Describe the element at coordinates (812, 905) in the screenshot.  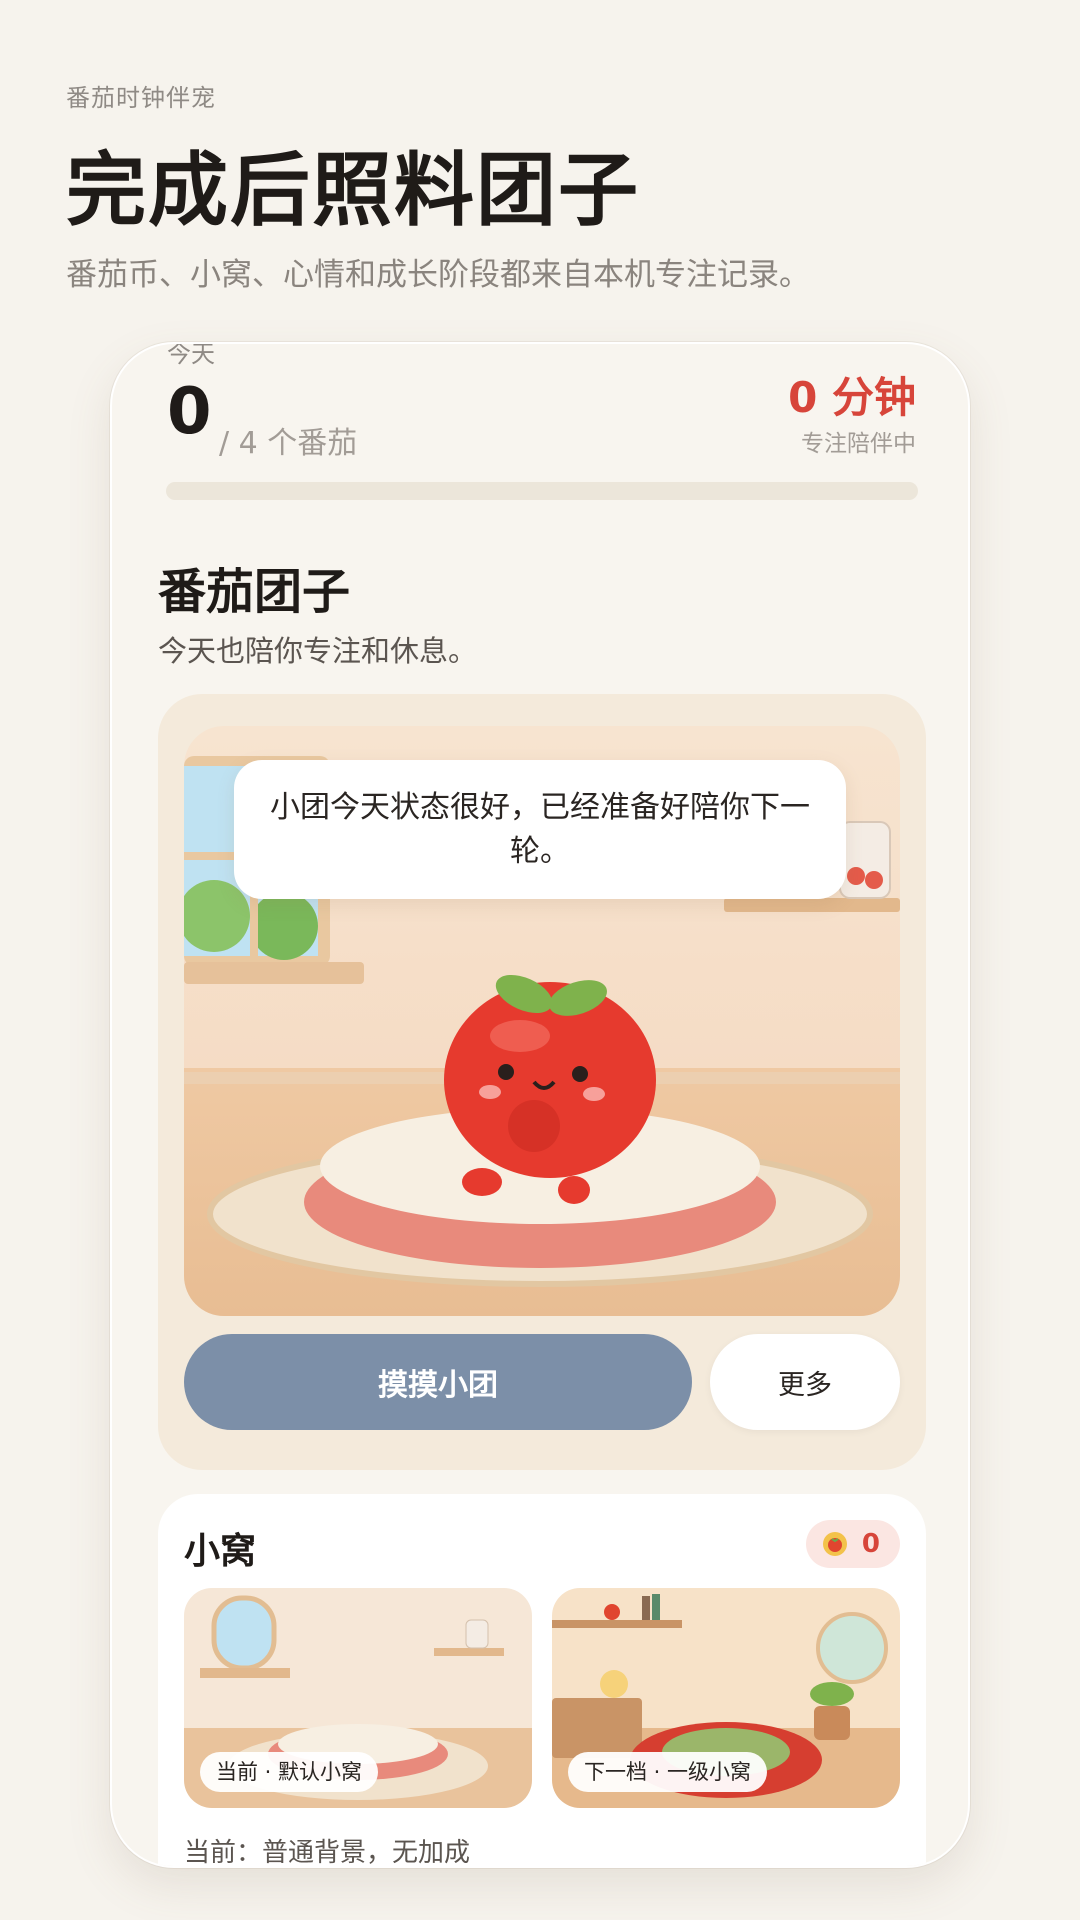
I see `wall-shelf` at that location.